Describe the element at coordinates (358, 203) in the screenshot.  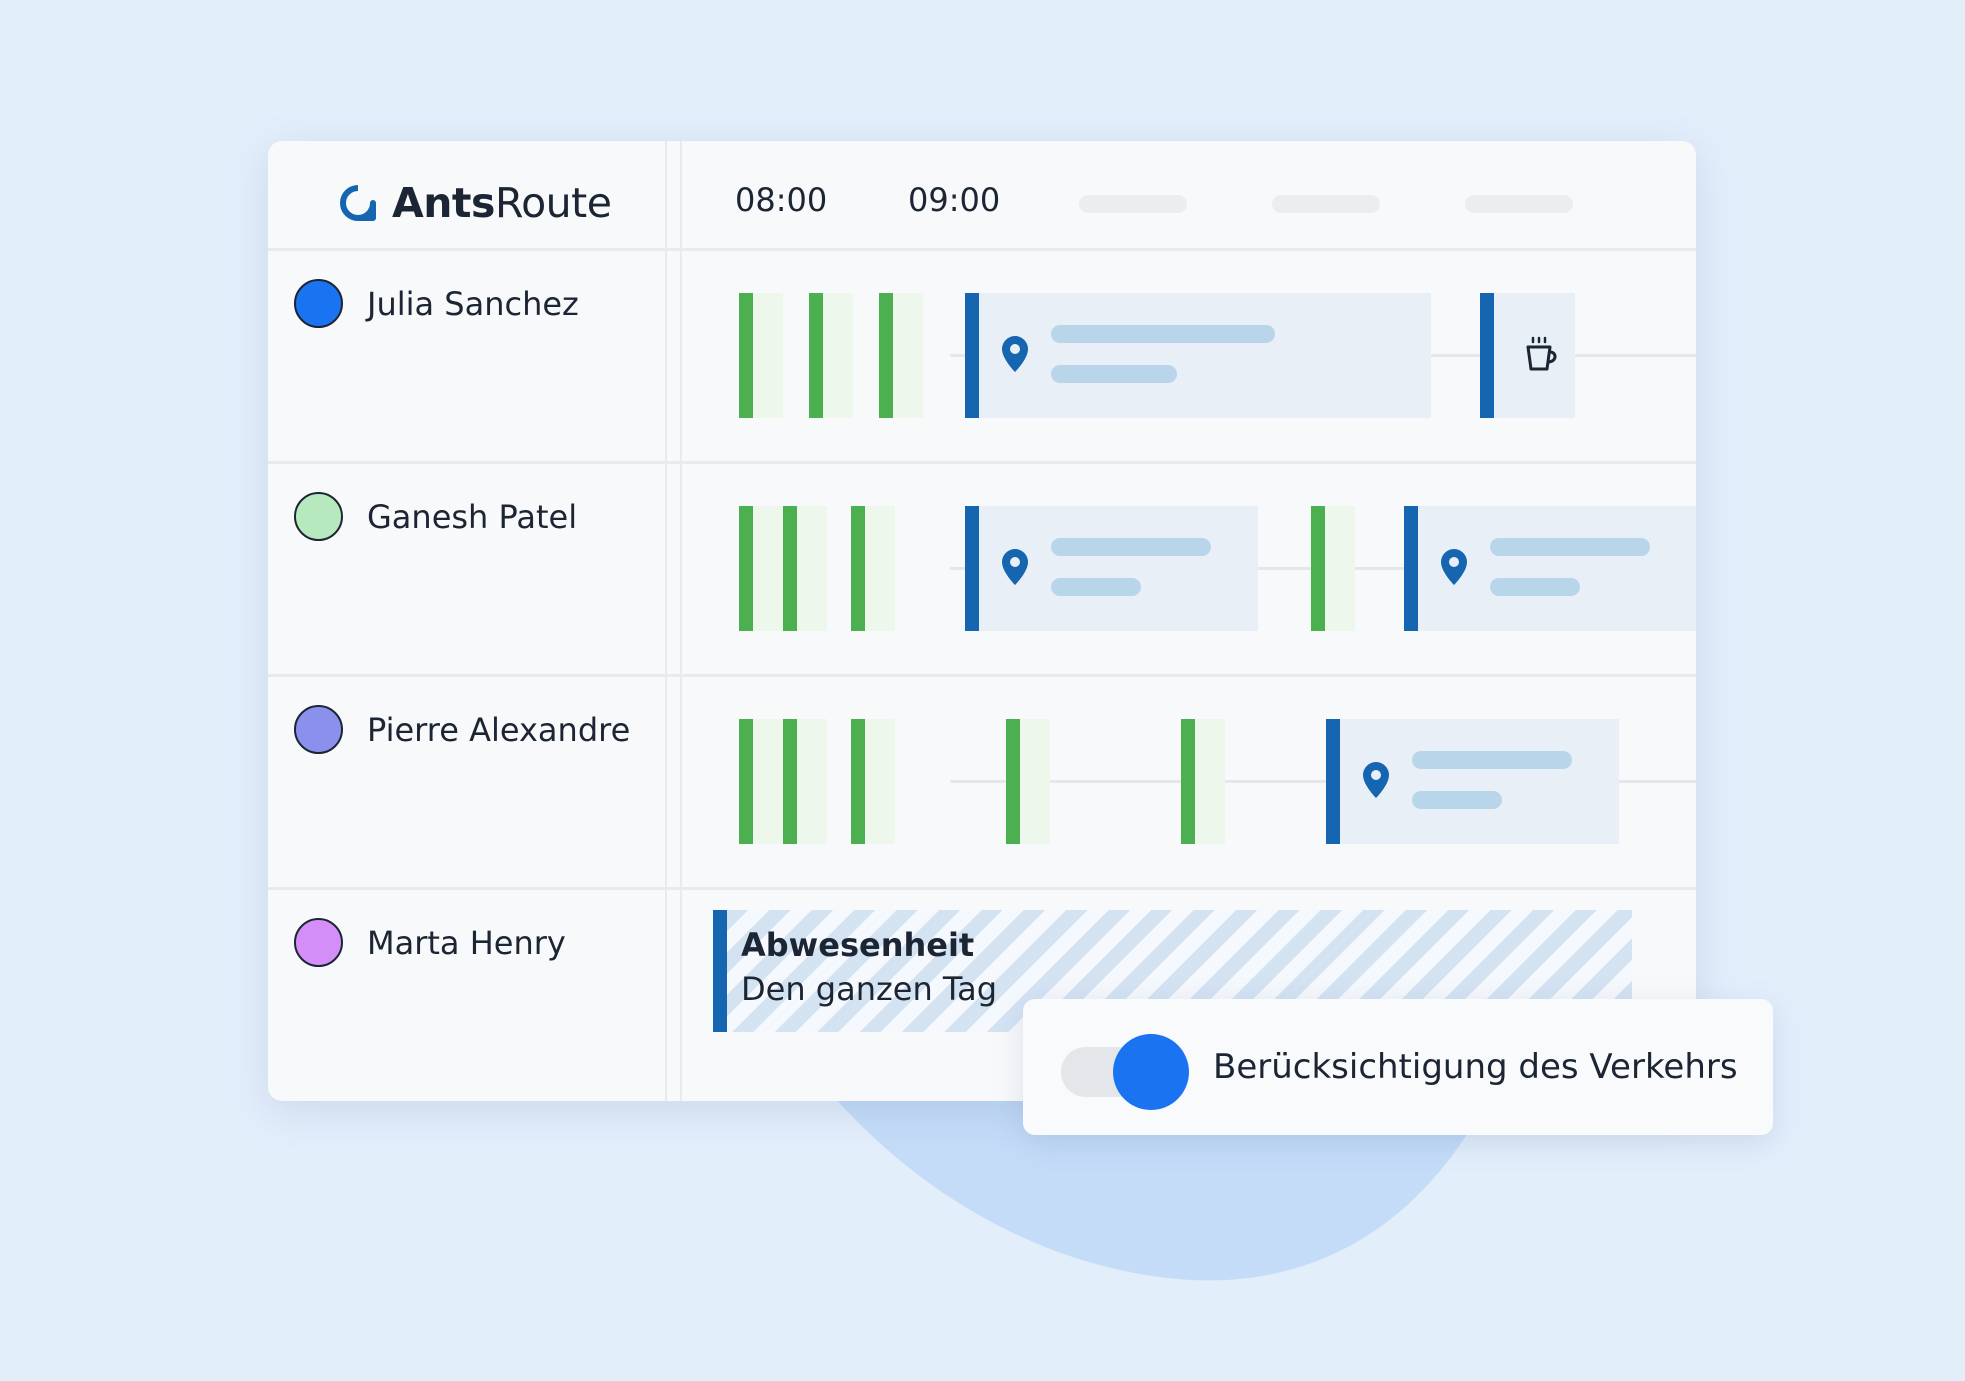
I see `antsroute-logo-icon` at that location.